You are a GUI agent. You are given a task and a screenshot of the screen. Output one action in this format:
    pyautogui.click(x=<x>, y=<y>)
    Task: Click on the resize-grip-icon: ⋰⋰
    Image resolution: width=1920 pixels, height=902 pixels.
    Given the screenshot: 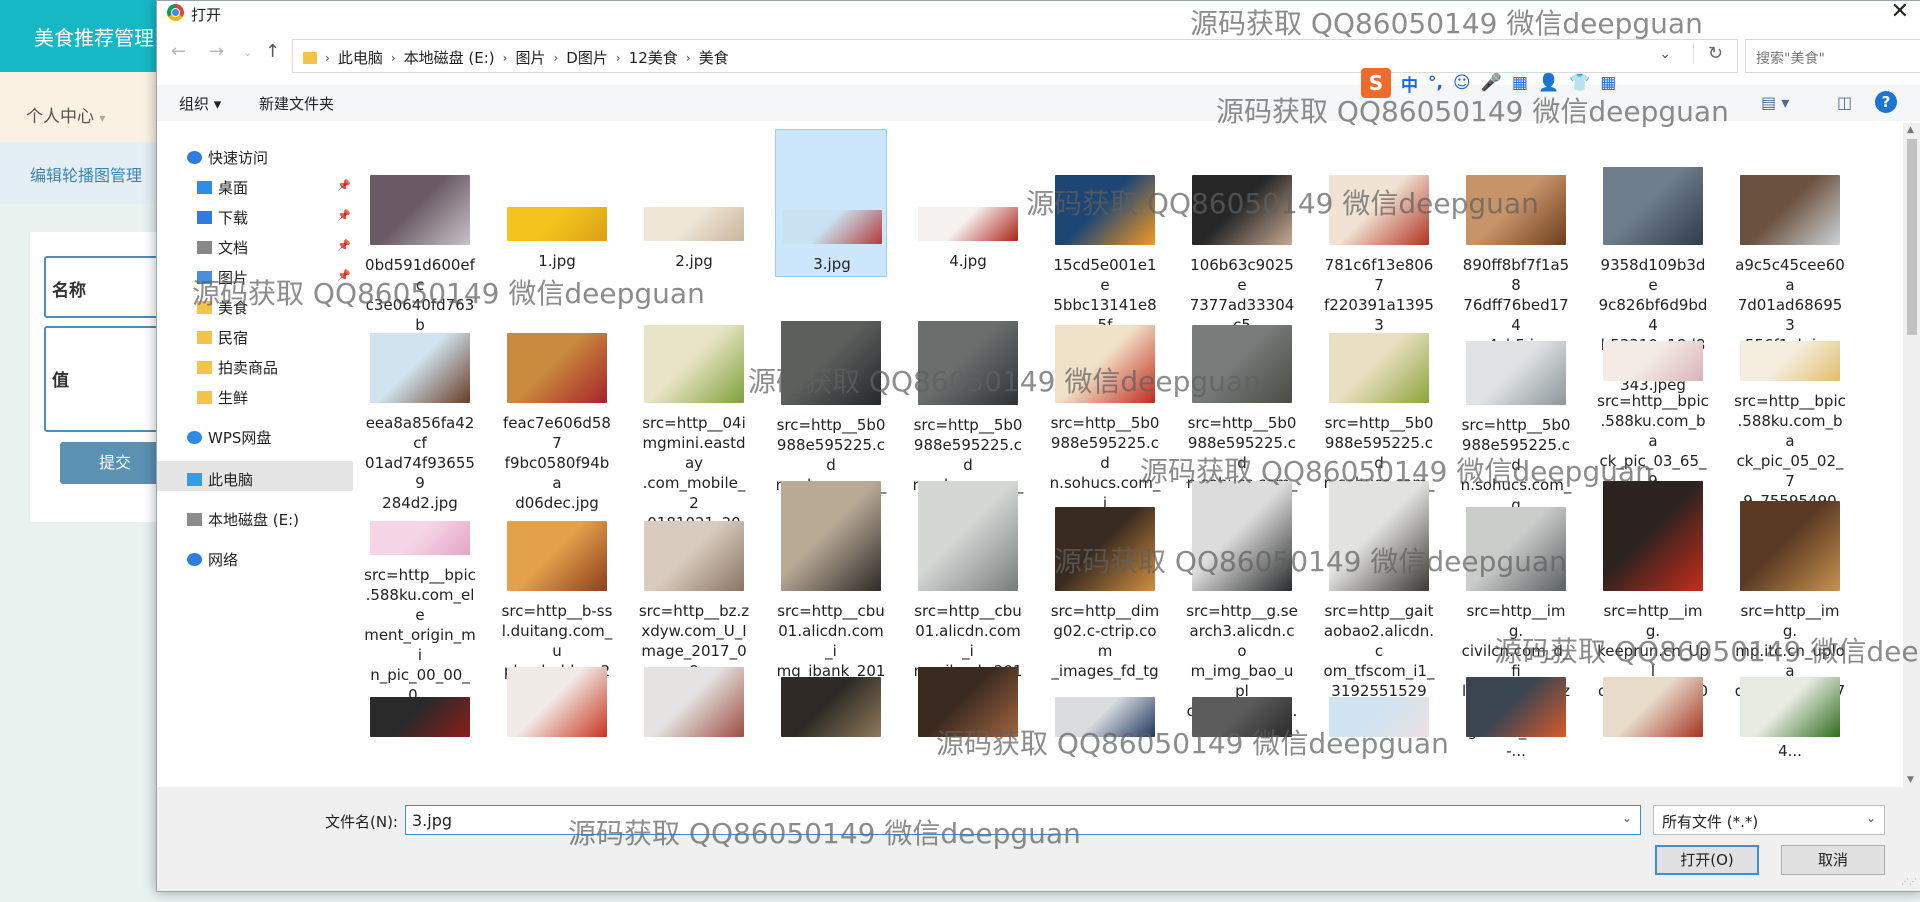 What is the action you would take?
    pyautogui.click(x=1910, y=883)
    